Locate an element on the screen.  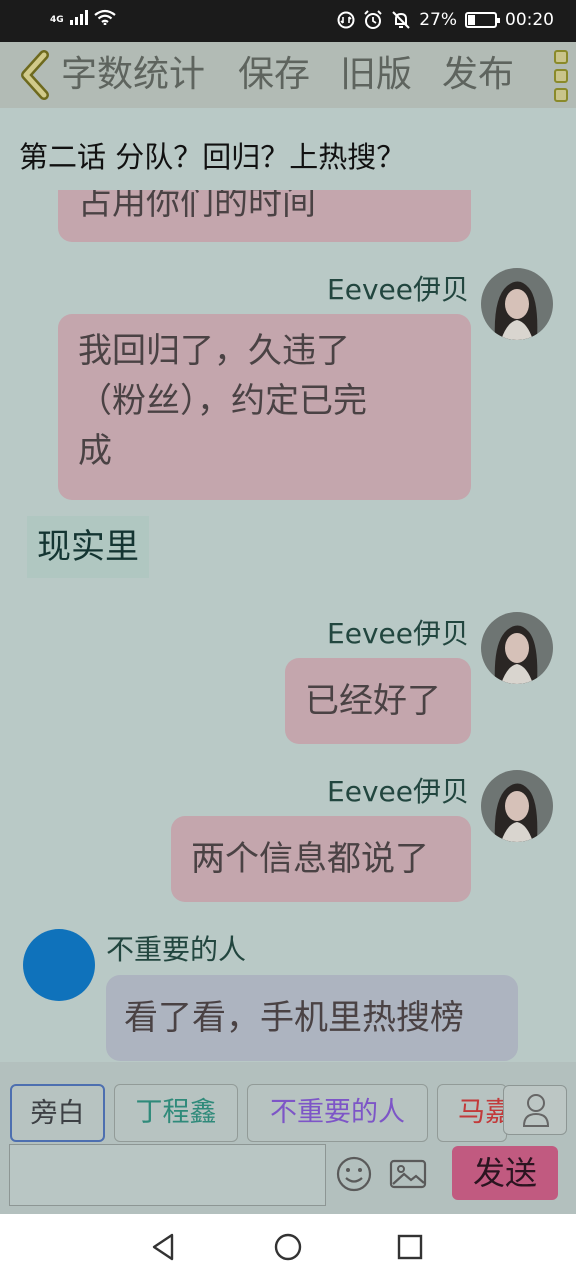
more-menu-icon is located at coordinates (562, 76).